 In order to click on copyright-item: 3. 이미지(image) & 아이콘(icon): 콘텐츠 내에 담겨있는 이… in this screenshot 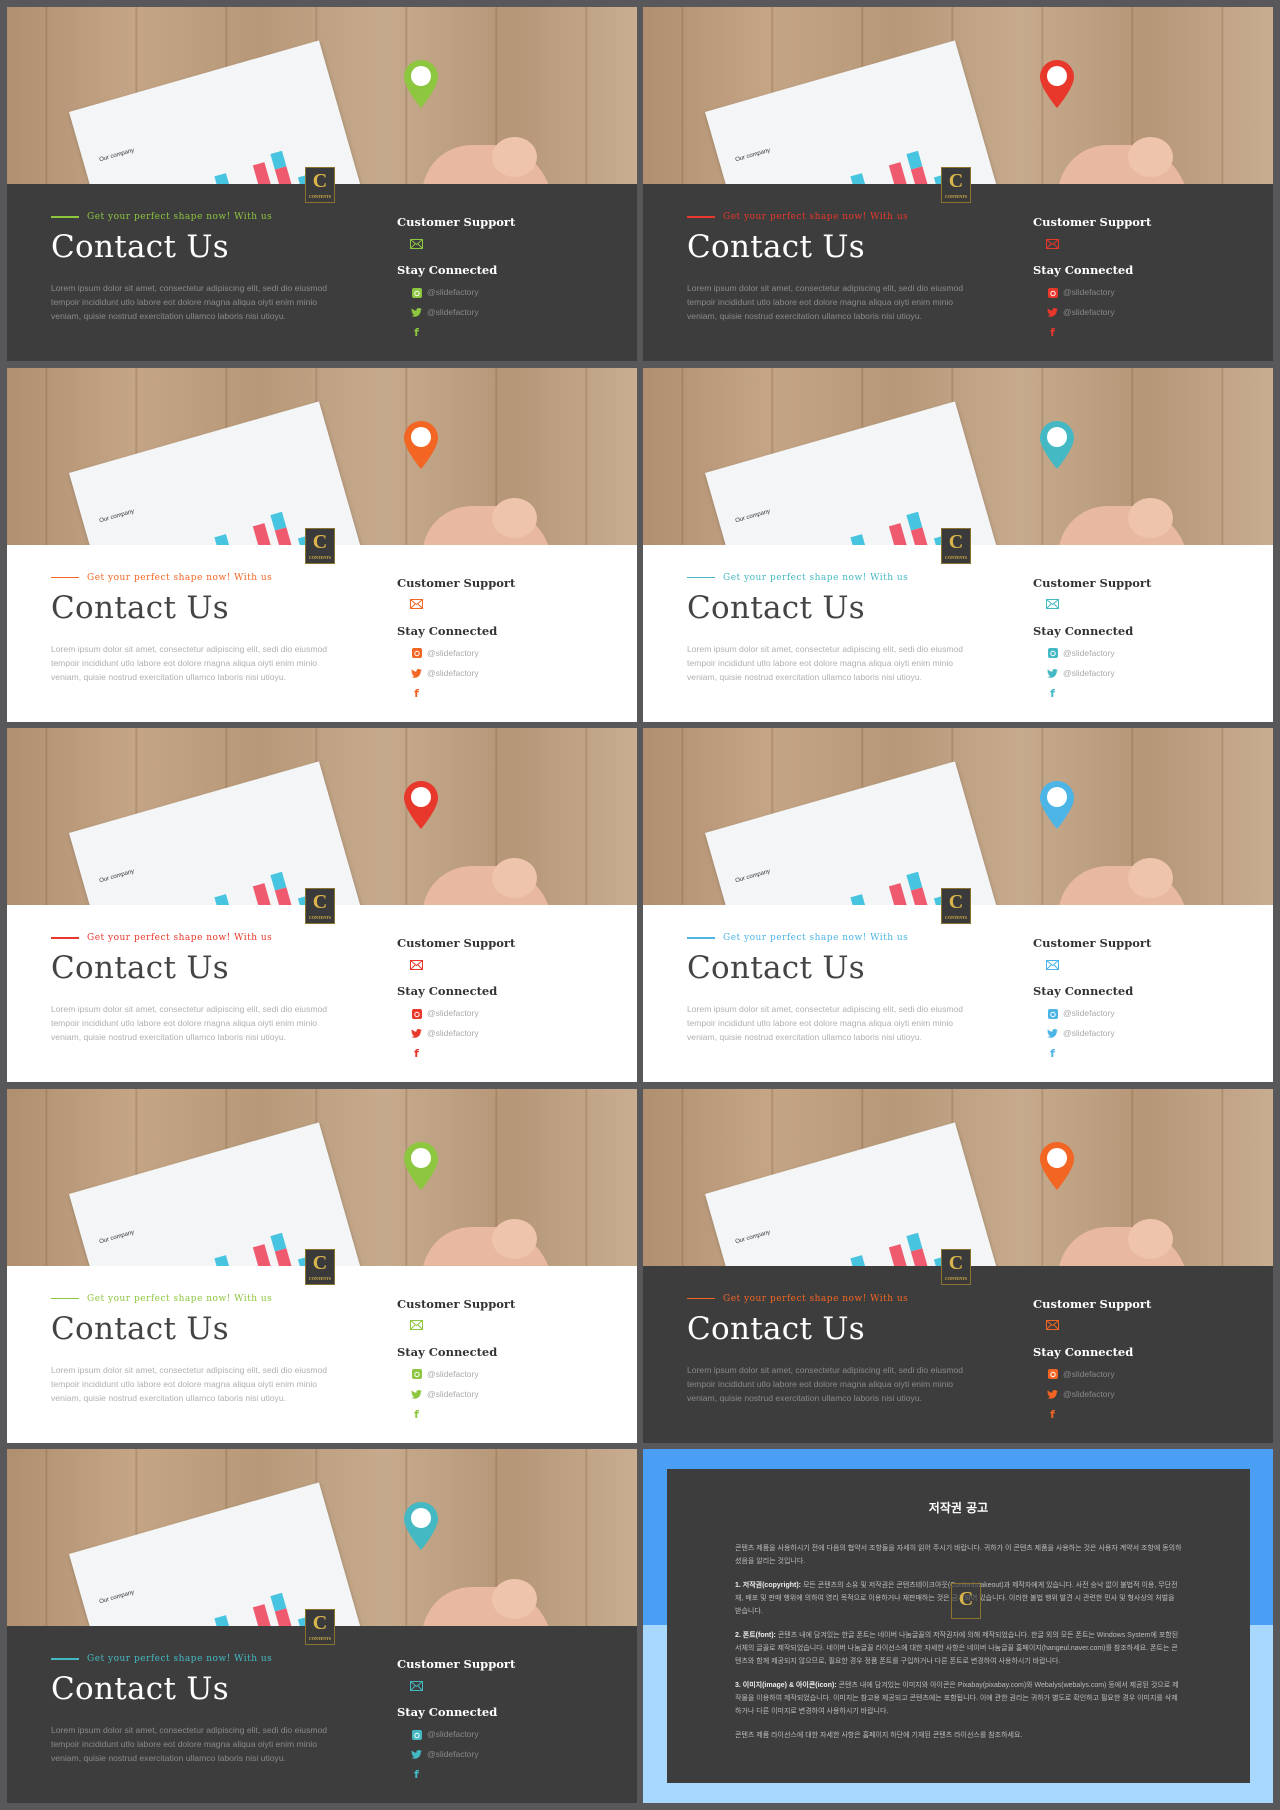, I will do `click(958, 1698)`.